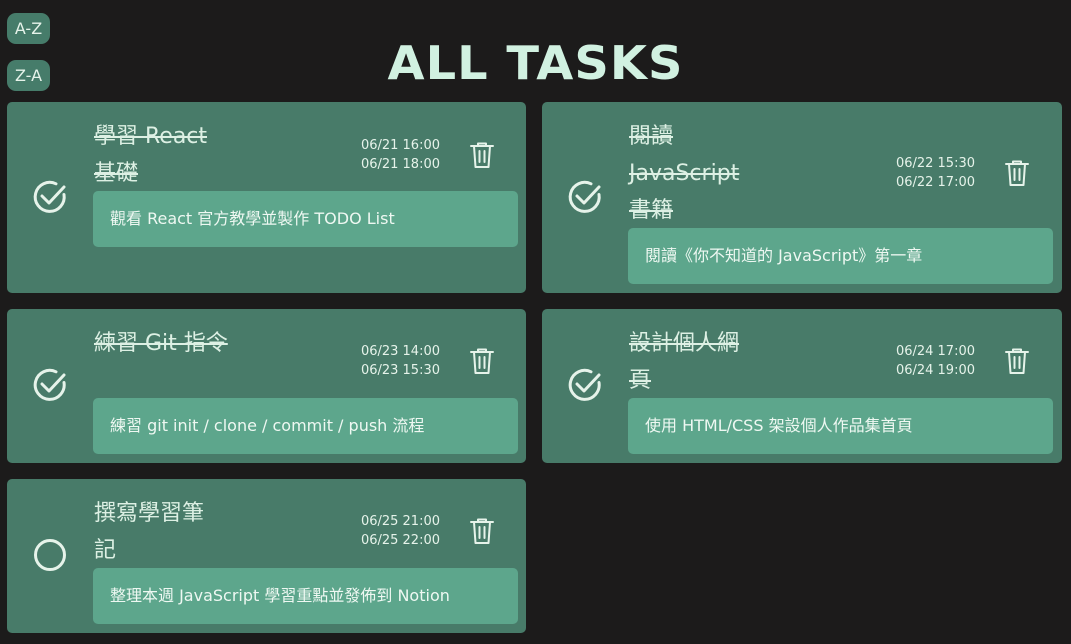 The height and width of the screenshot is (644, 1071). I want to click on task-title: 練習 Git 指令, so click(161, 343).